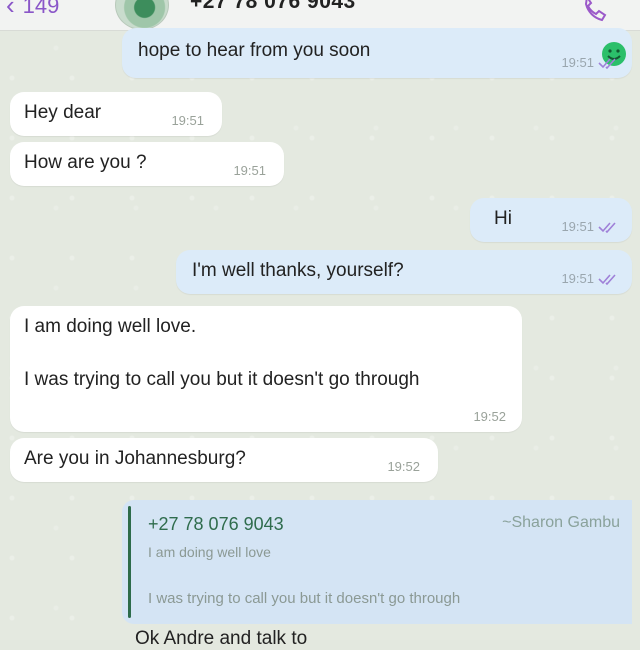 Image resolution: width=640 pixels, height=650 pixels. I want to click on message-bubble-outgoing: I'm well thanks, yourself? 19:51, so click(404, 272).